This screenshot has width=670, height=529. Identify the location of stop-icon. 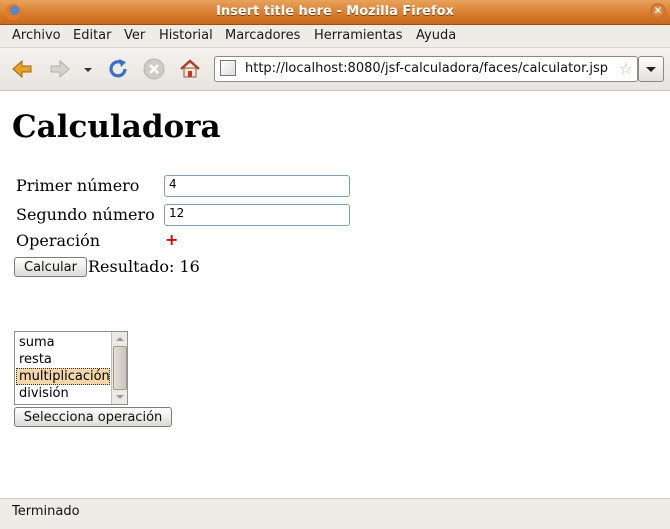
(154, 69).